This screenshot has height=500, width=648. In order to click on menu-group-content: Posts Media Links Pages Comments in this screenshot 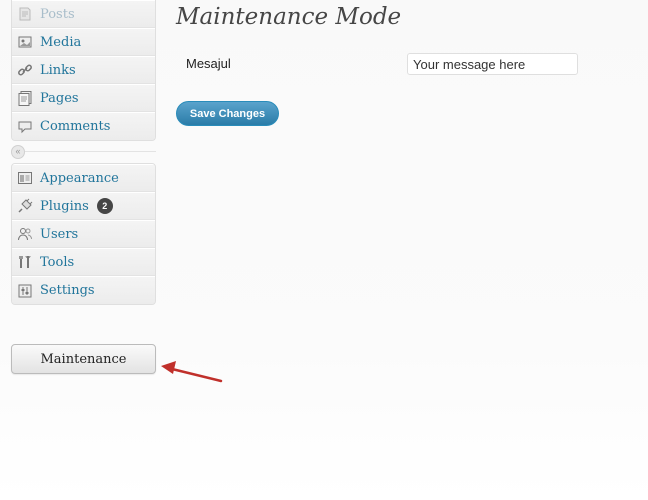, I will do `click(83, 70)`.